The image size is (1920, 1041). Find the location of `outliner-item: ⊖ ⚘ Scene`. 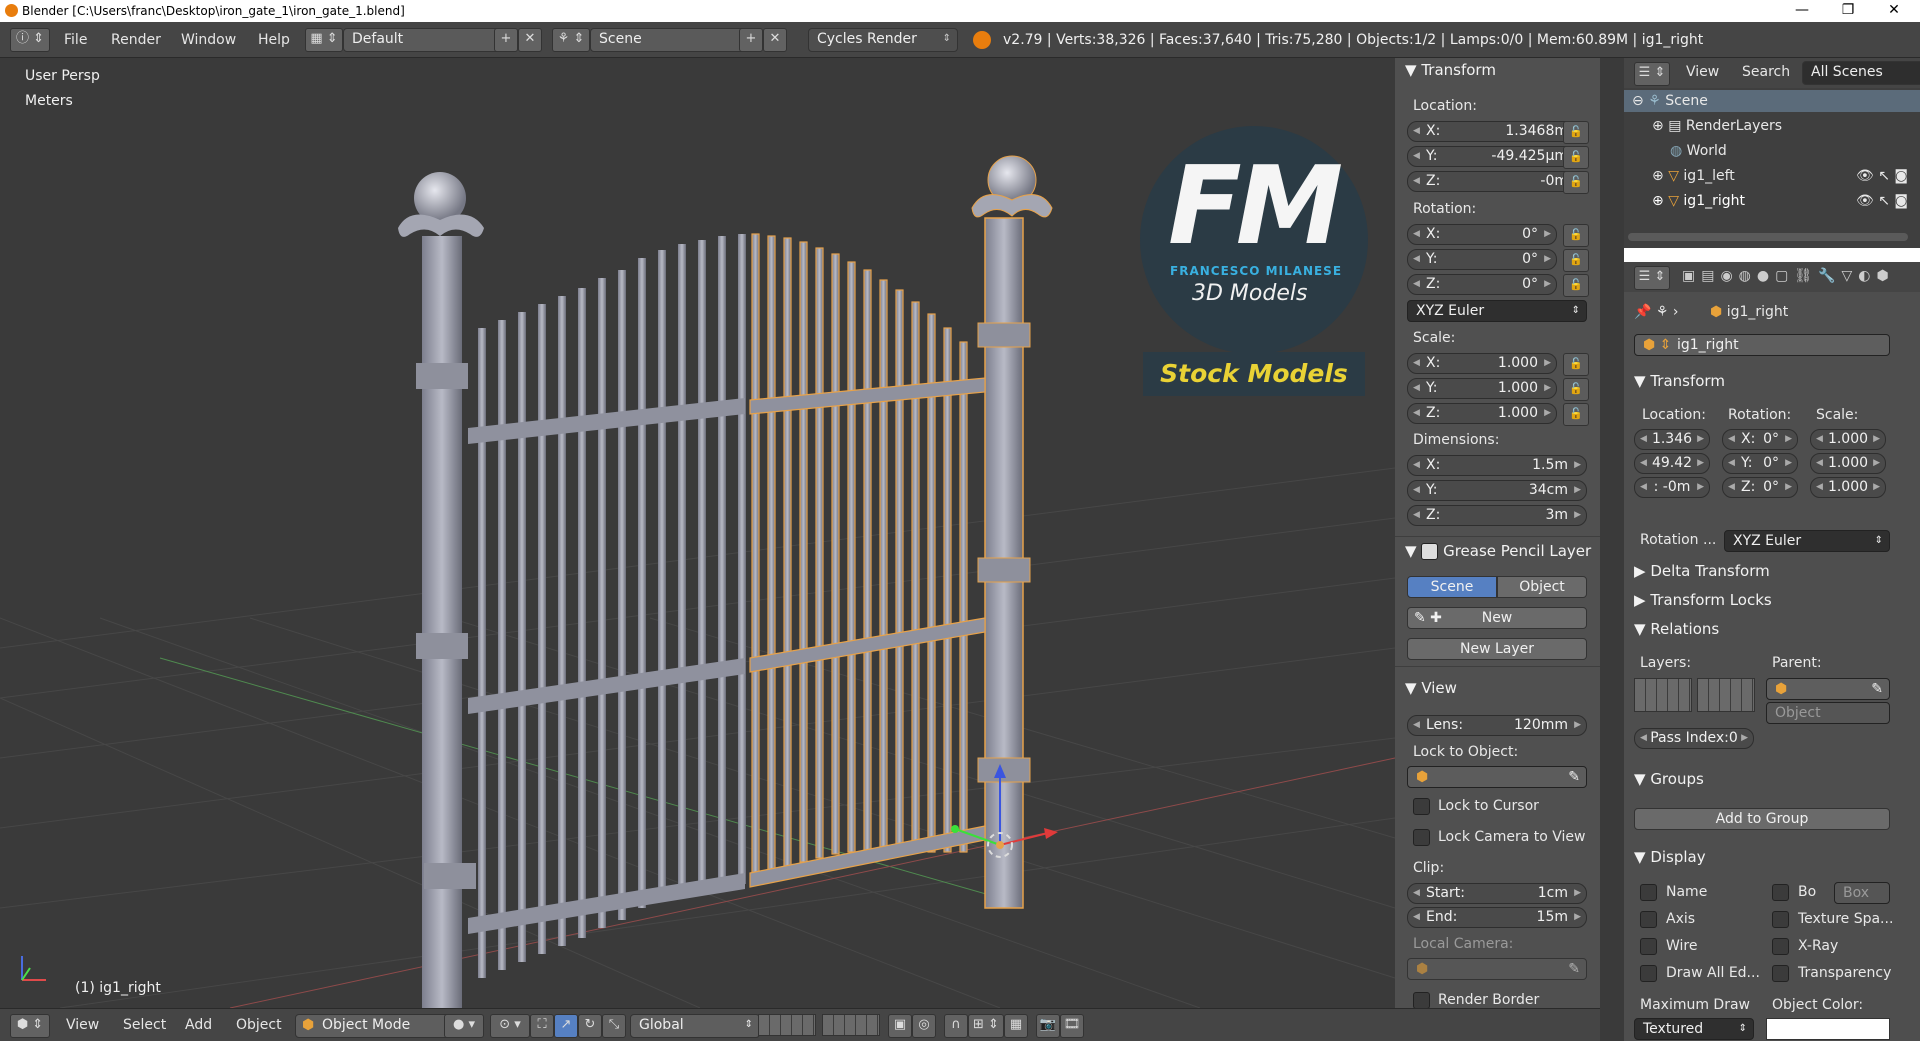

outliner-item: ⊖ ⚘ Scene is located at coordinates (1670, 101).